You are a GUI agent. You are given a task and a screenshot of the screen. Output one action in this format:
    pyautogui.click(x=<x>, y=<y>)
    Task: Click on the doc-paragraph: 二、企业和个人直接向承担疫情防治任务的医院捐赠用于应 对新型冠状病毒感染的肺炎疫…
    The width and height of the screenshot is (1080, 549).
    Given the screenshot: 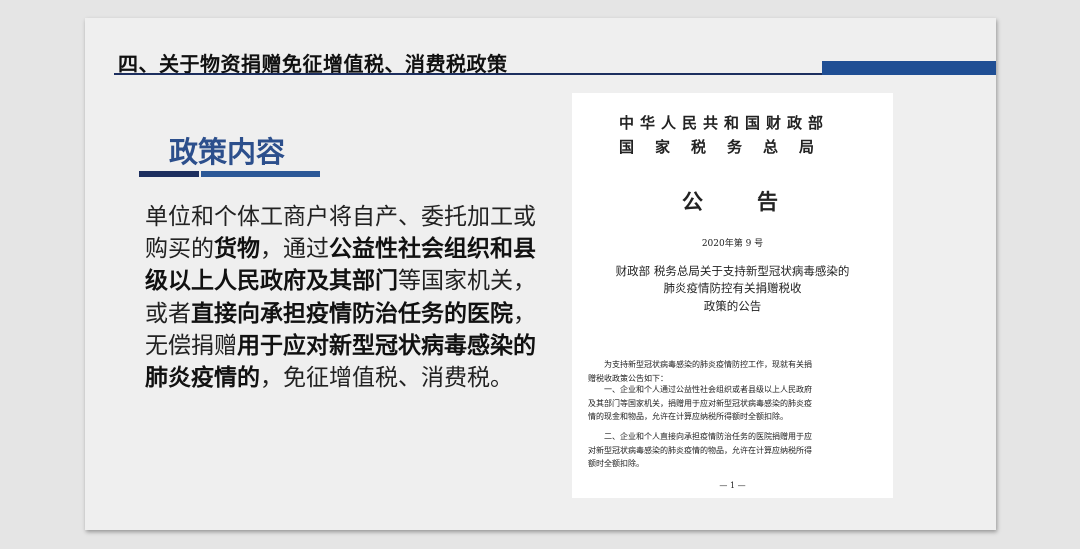 What is the action you would take?
    pyautogui.click(x=734, y=450)
    